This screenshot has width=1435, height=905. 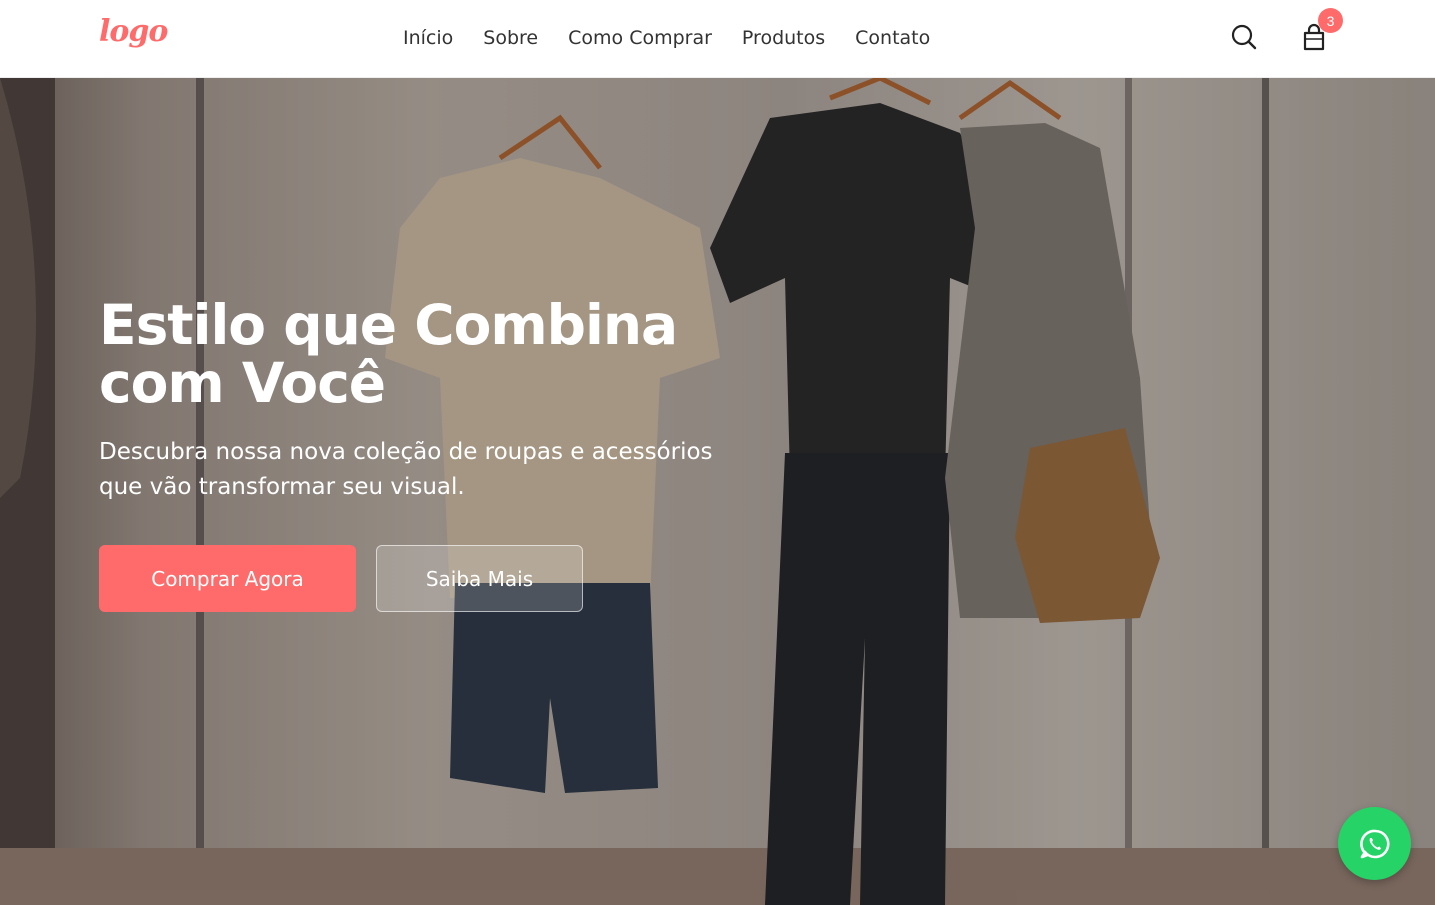 What do you see at coordinates (892, 38) in the screenshot?
I see `nav-item-contato: Contato` at bounding box center [892, 38].